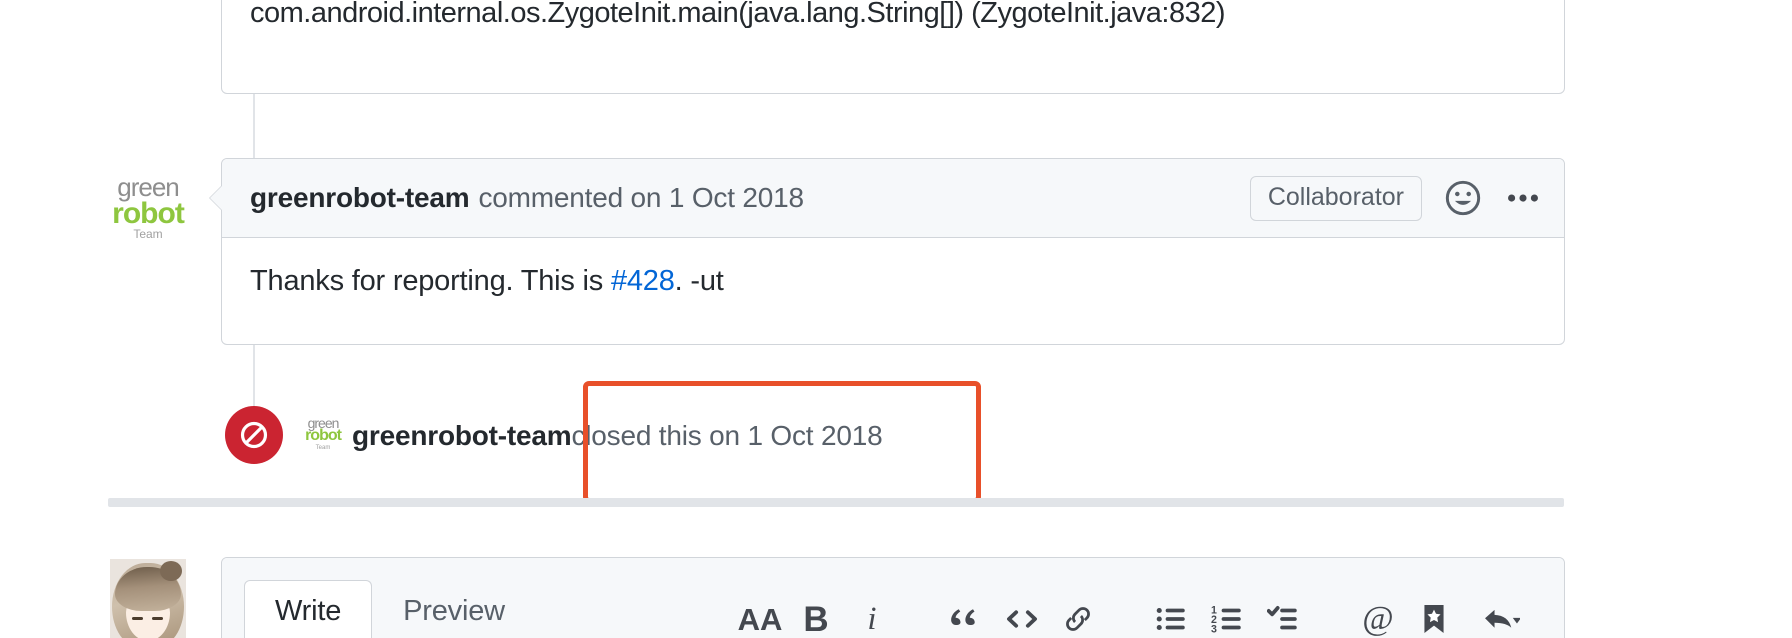 Image resolution: width=1792 pixels, height=638 pixels. Describe the element at coordinates (360, 198) in the screenshot. I see `comment-author: greenrobot-team` at that location.